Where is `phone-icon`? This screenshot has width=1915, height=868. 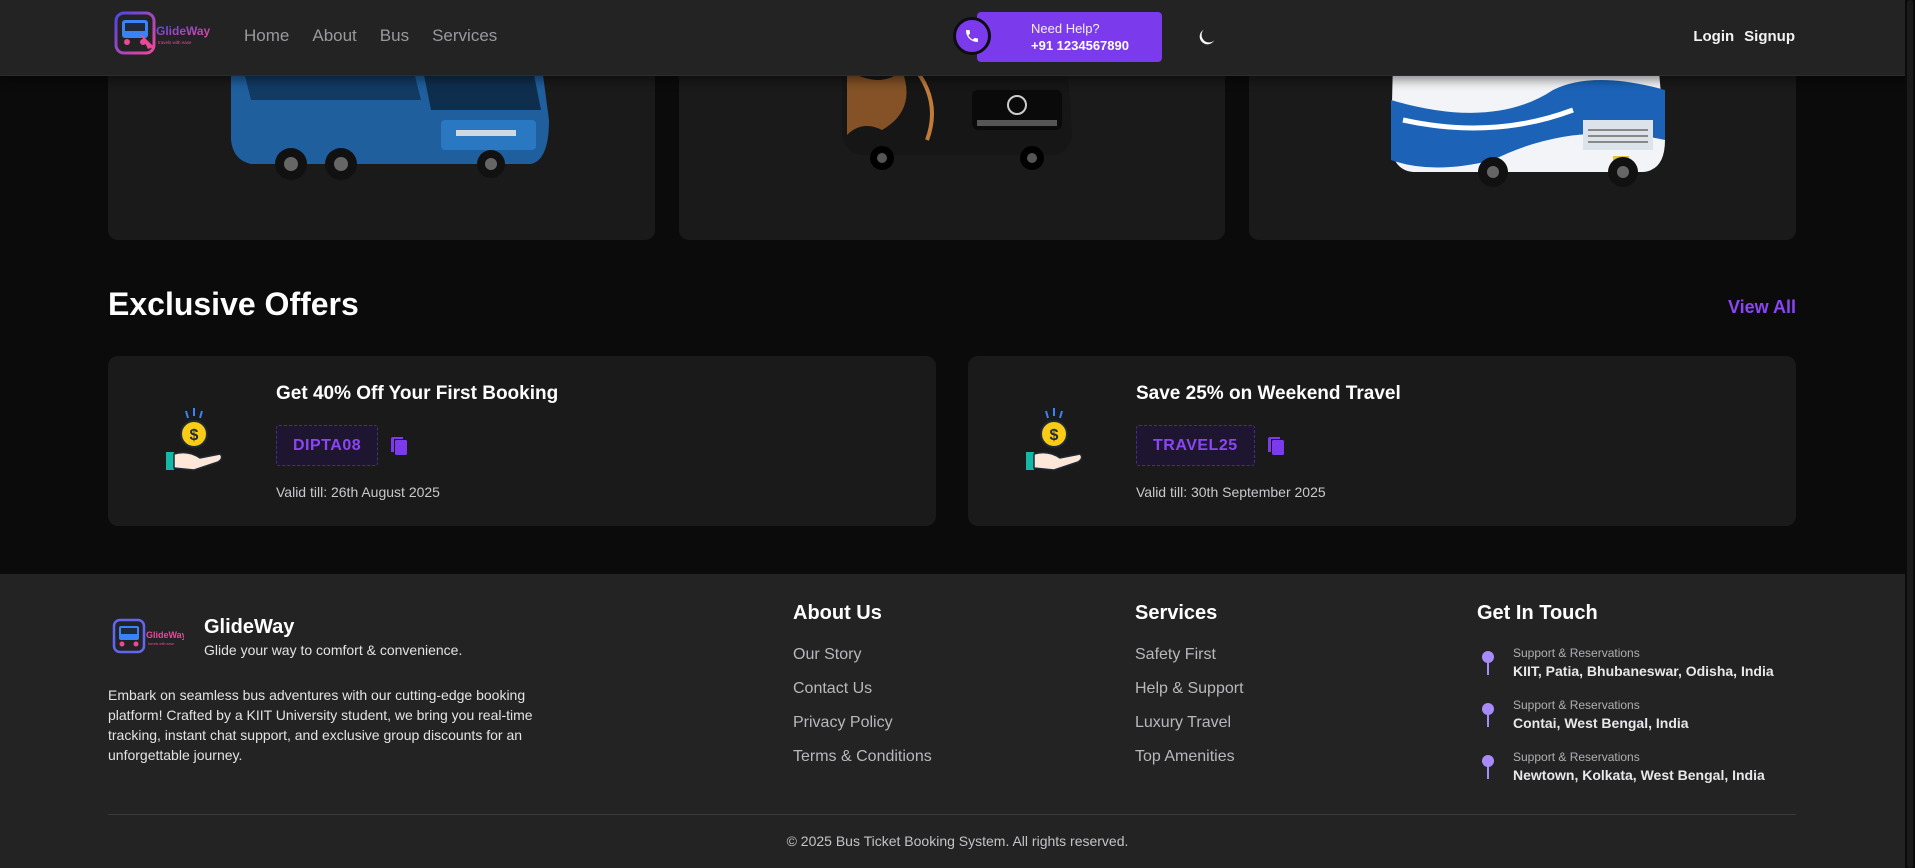 phone-icon is located at coordinates (972, 36).